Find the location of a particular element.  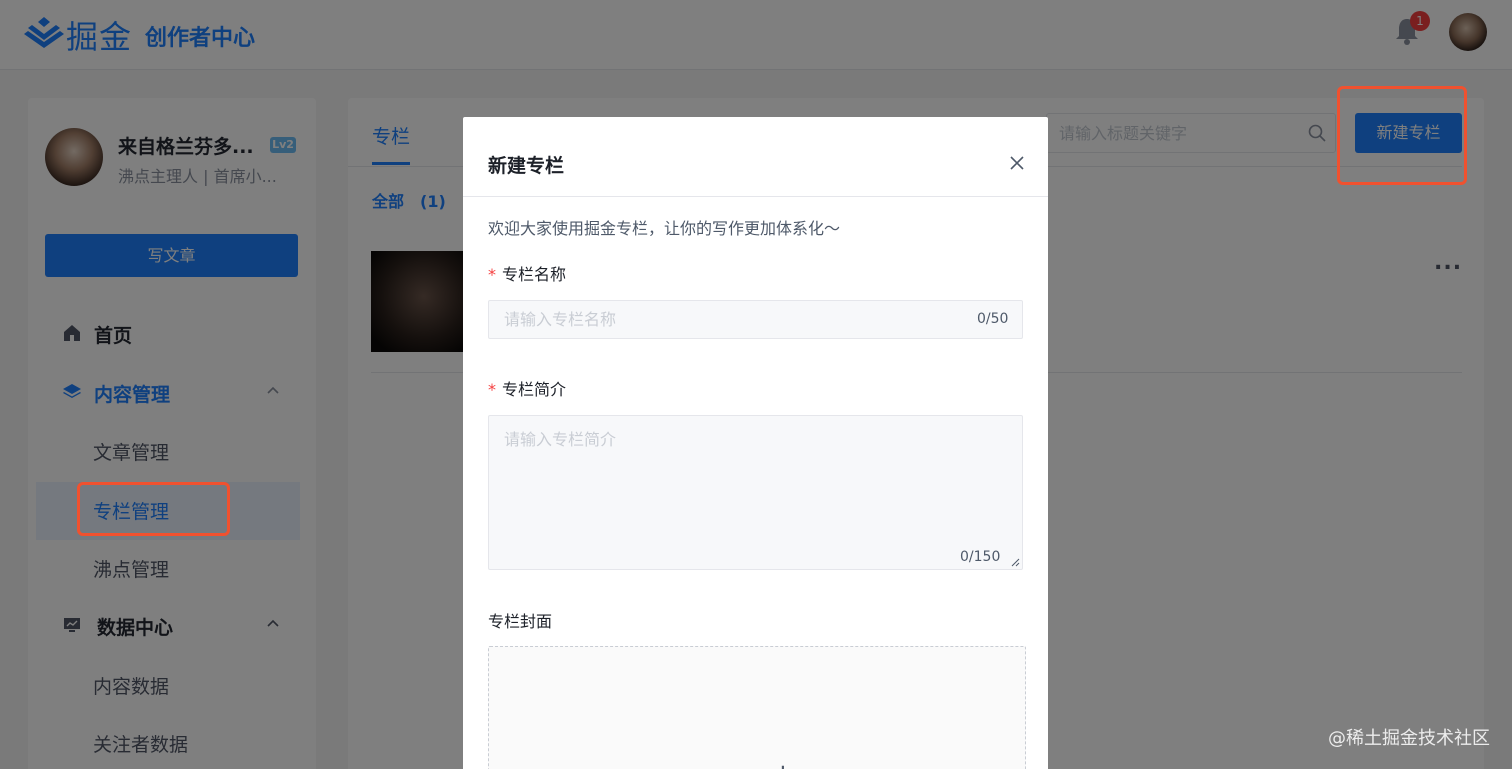

column-intro-label: * 专栏简介 is located at coordinates (527, 388).